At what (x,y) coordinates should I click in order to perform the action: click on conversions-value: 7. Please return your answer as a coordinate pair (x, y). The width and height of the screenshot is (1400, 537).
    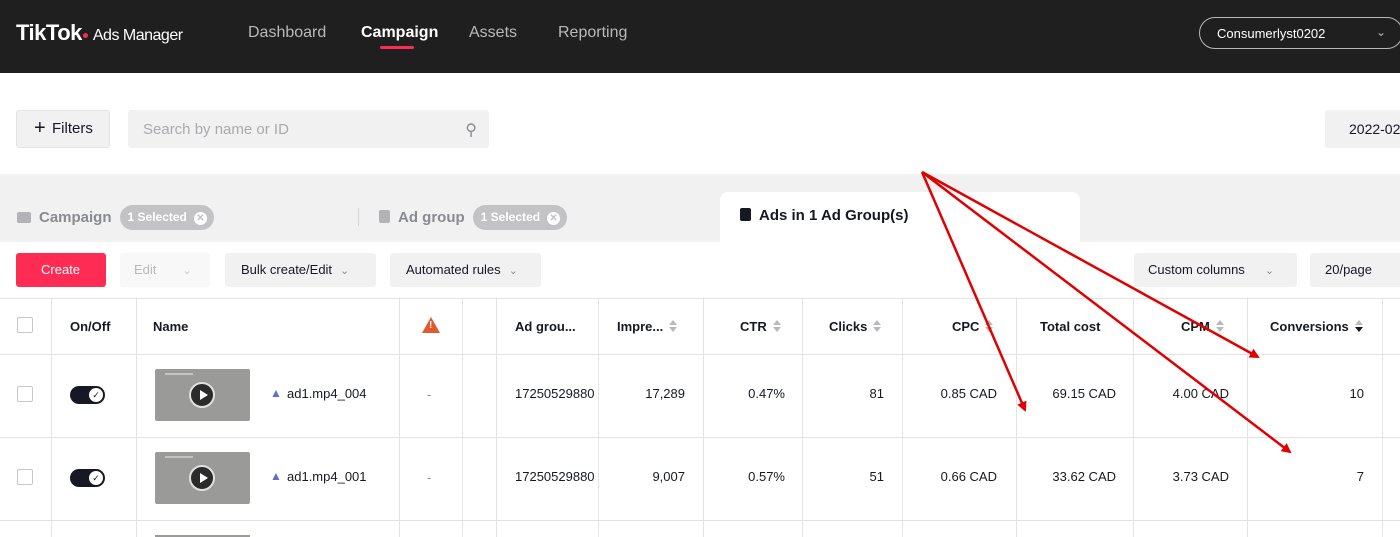
    Looking at the image, I should click on (1360, 476).